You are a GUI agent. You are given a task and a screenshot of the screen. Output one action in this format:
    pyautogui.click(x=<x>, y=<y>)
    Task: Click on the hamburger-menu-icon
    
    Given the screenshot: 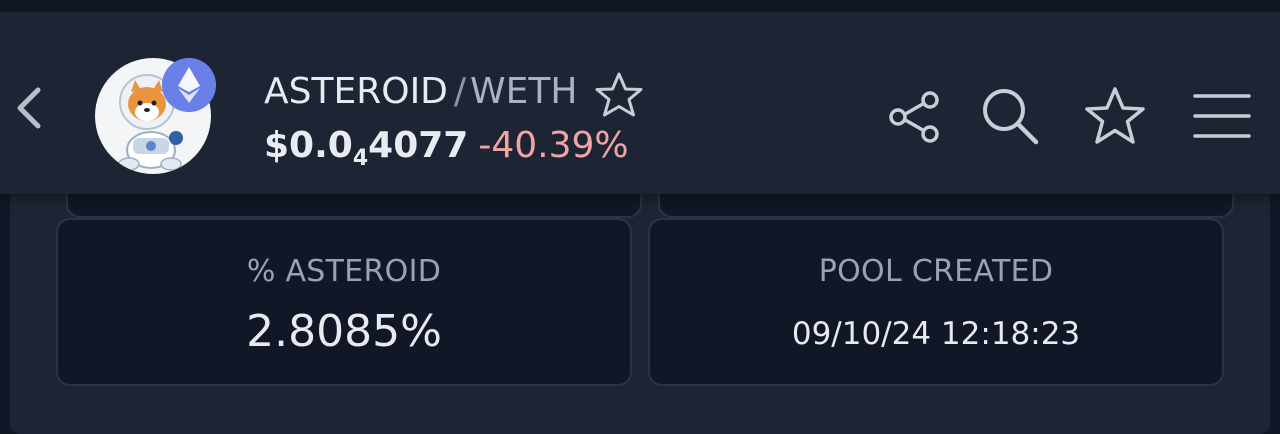 What is the action you would take?
    pyautogui.click(x=1222, y=116)
    